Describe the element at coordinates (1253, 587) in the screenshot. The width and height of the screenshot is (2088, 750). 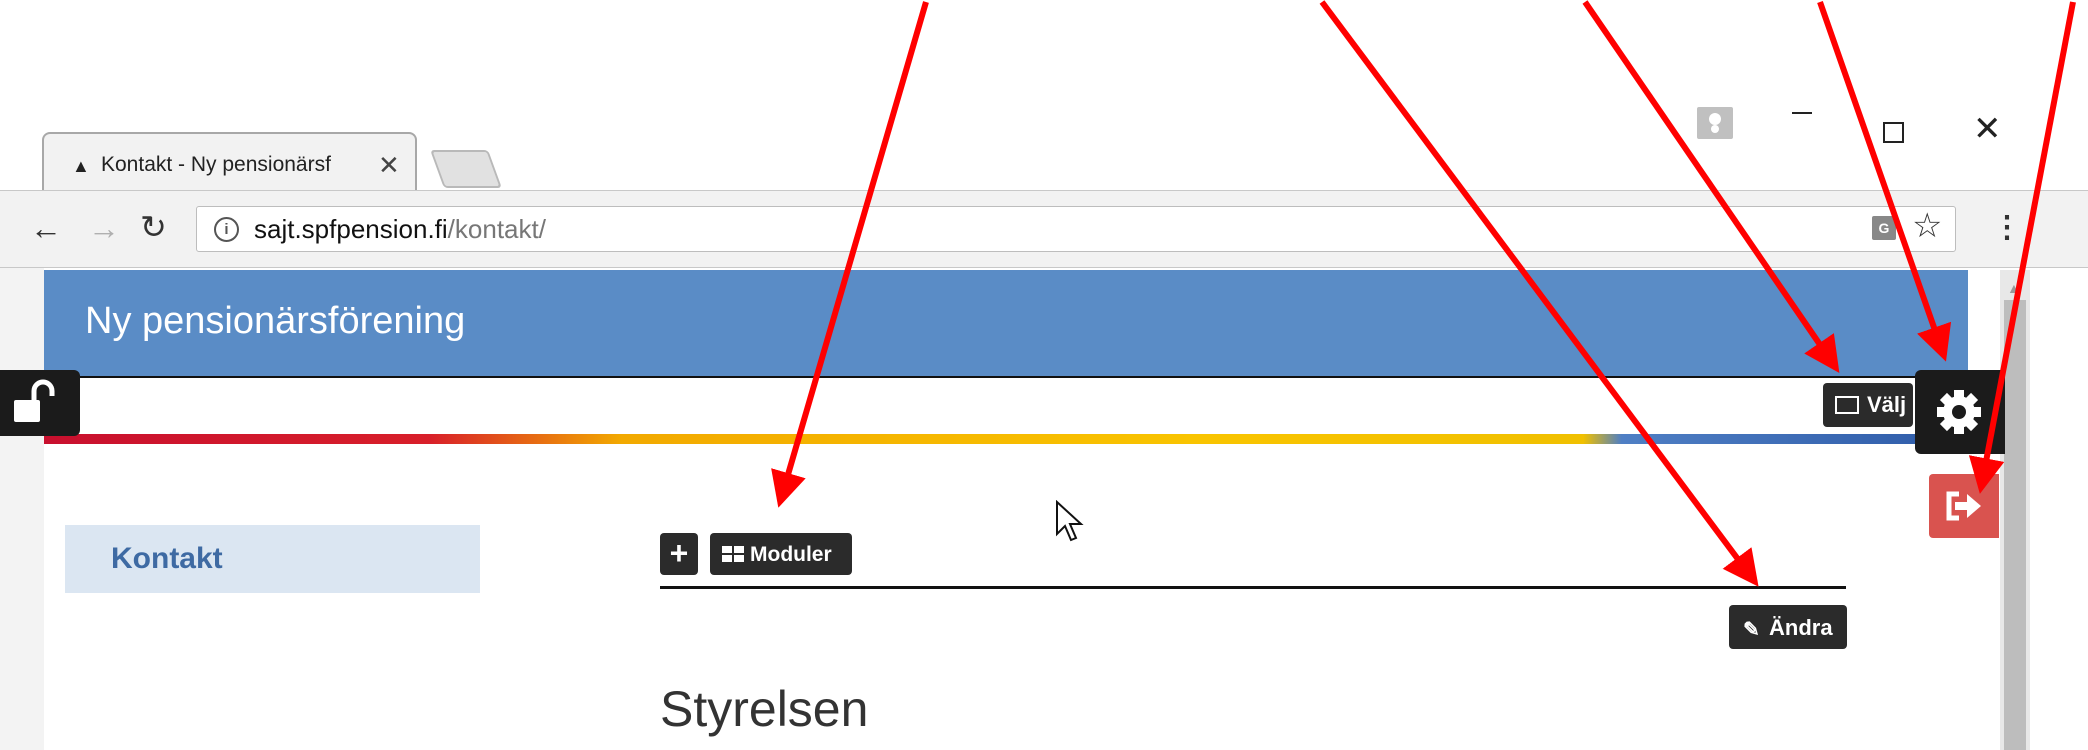
I see `module-divider` at that location.